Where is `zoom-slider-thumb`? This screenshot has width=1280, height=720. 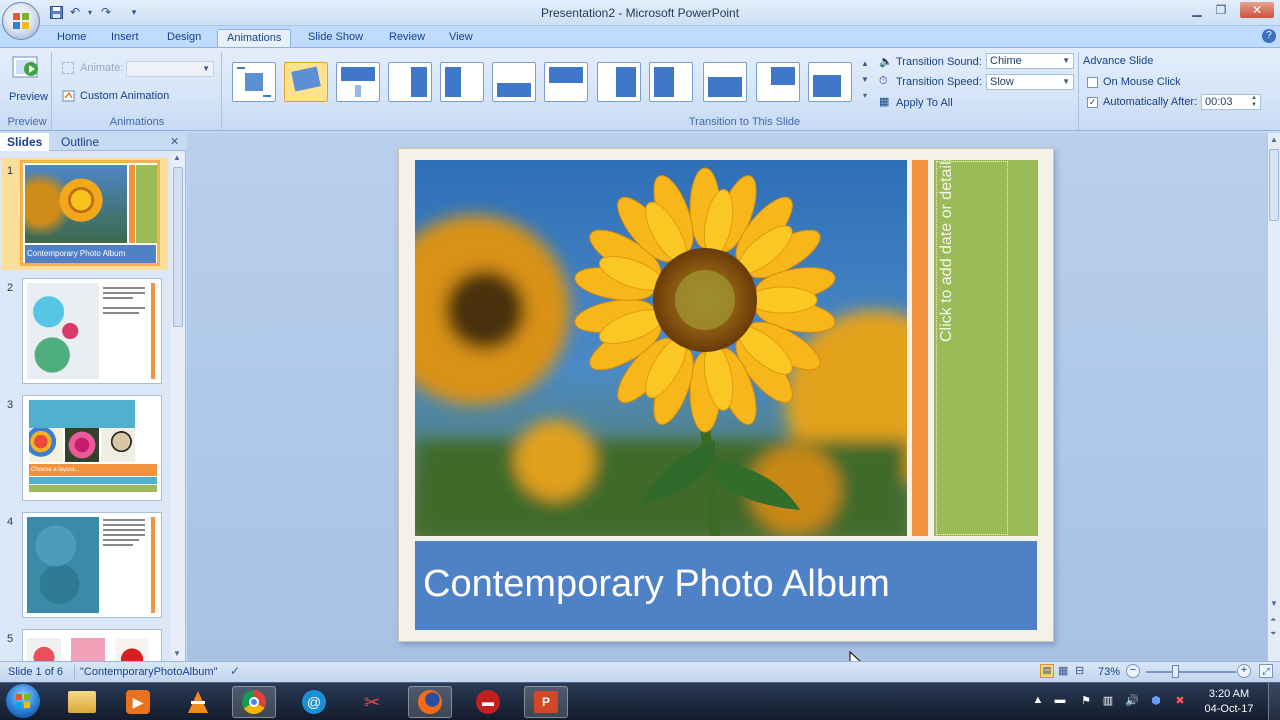
zoom-slider-thumb is located at coordinates (1175, 671).